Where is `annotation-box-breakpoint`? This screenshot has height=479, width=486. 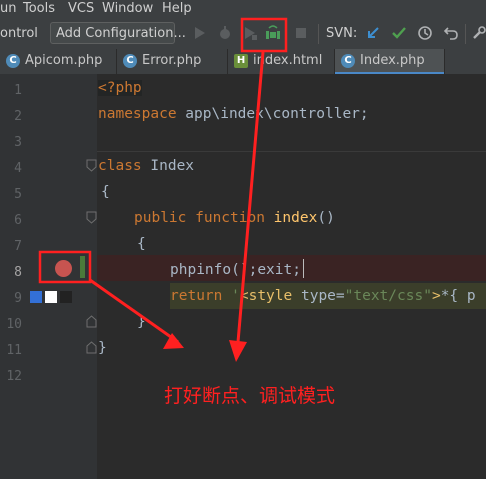 annotation-box-breakpoint is located at coordinates (65, 267).